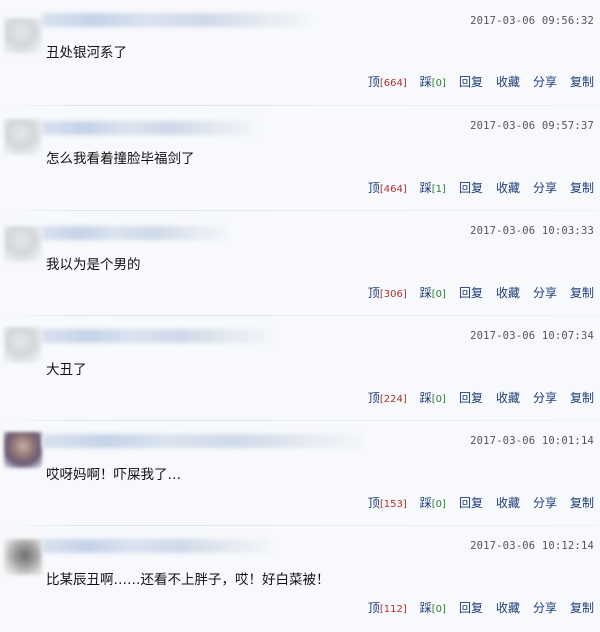  I want to click on comment-timestamp: 2017-03-06 10:03:33, so click(532, 231).